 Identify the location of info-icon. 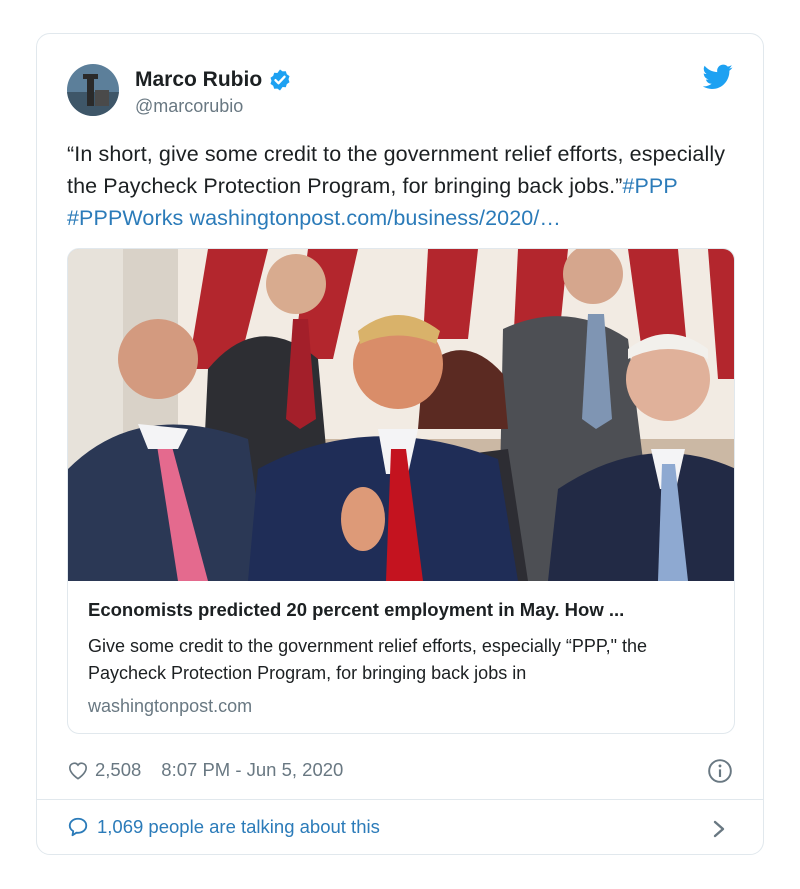
(720, 771).